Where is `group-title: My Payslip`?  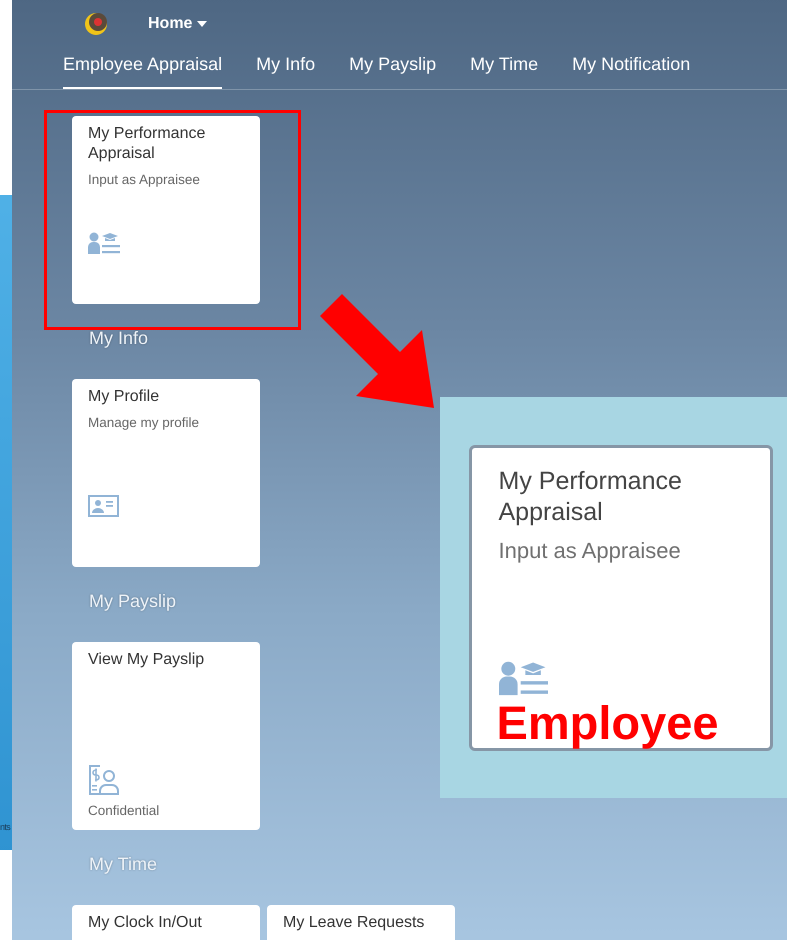
group-title: My Payslip is located at coordinates (133, 601).